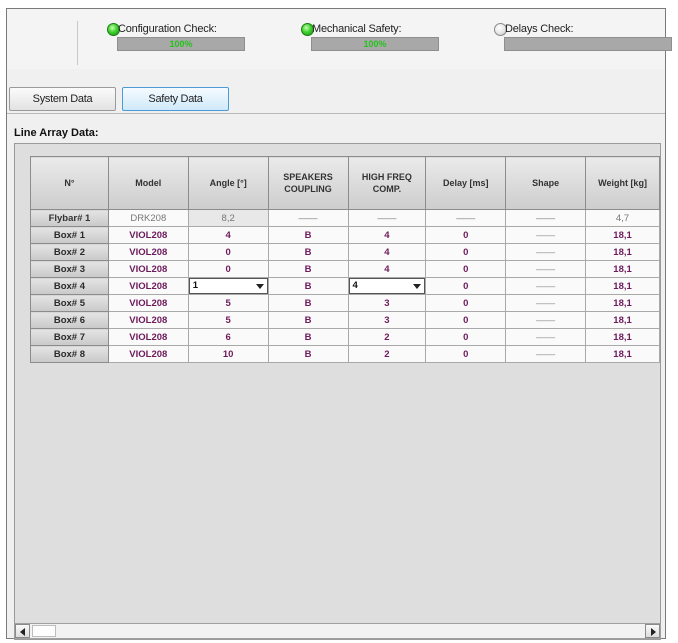 The width and height of the screenshot is (678, 643). I want to click on configuration-check-label: Configuration Check:, so click(167, 29).